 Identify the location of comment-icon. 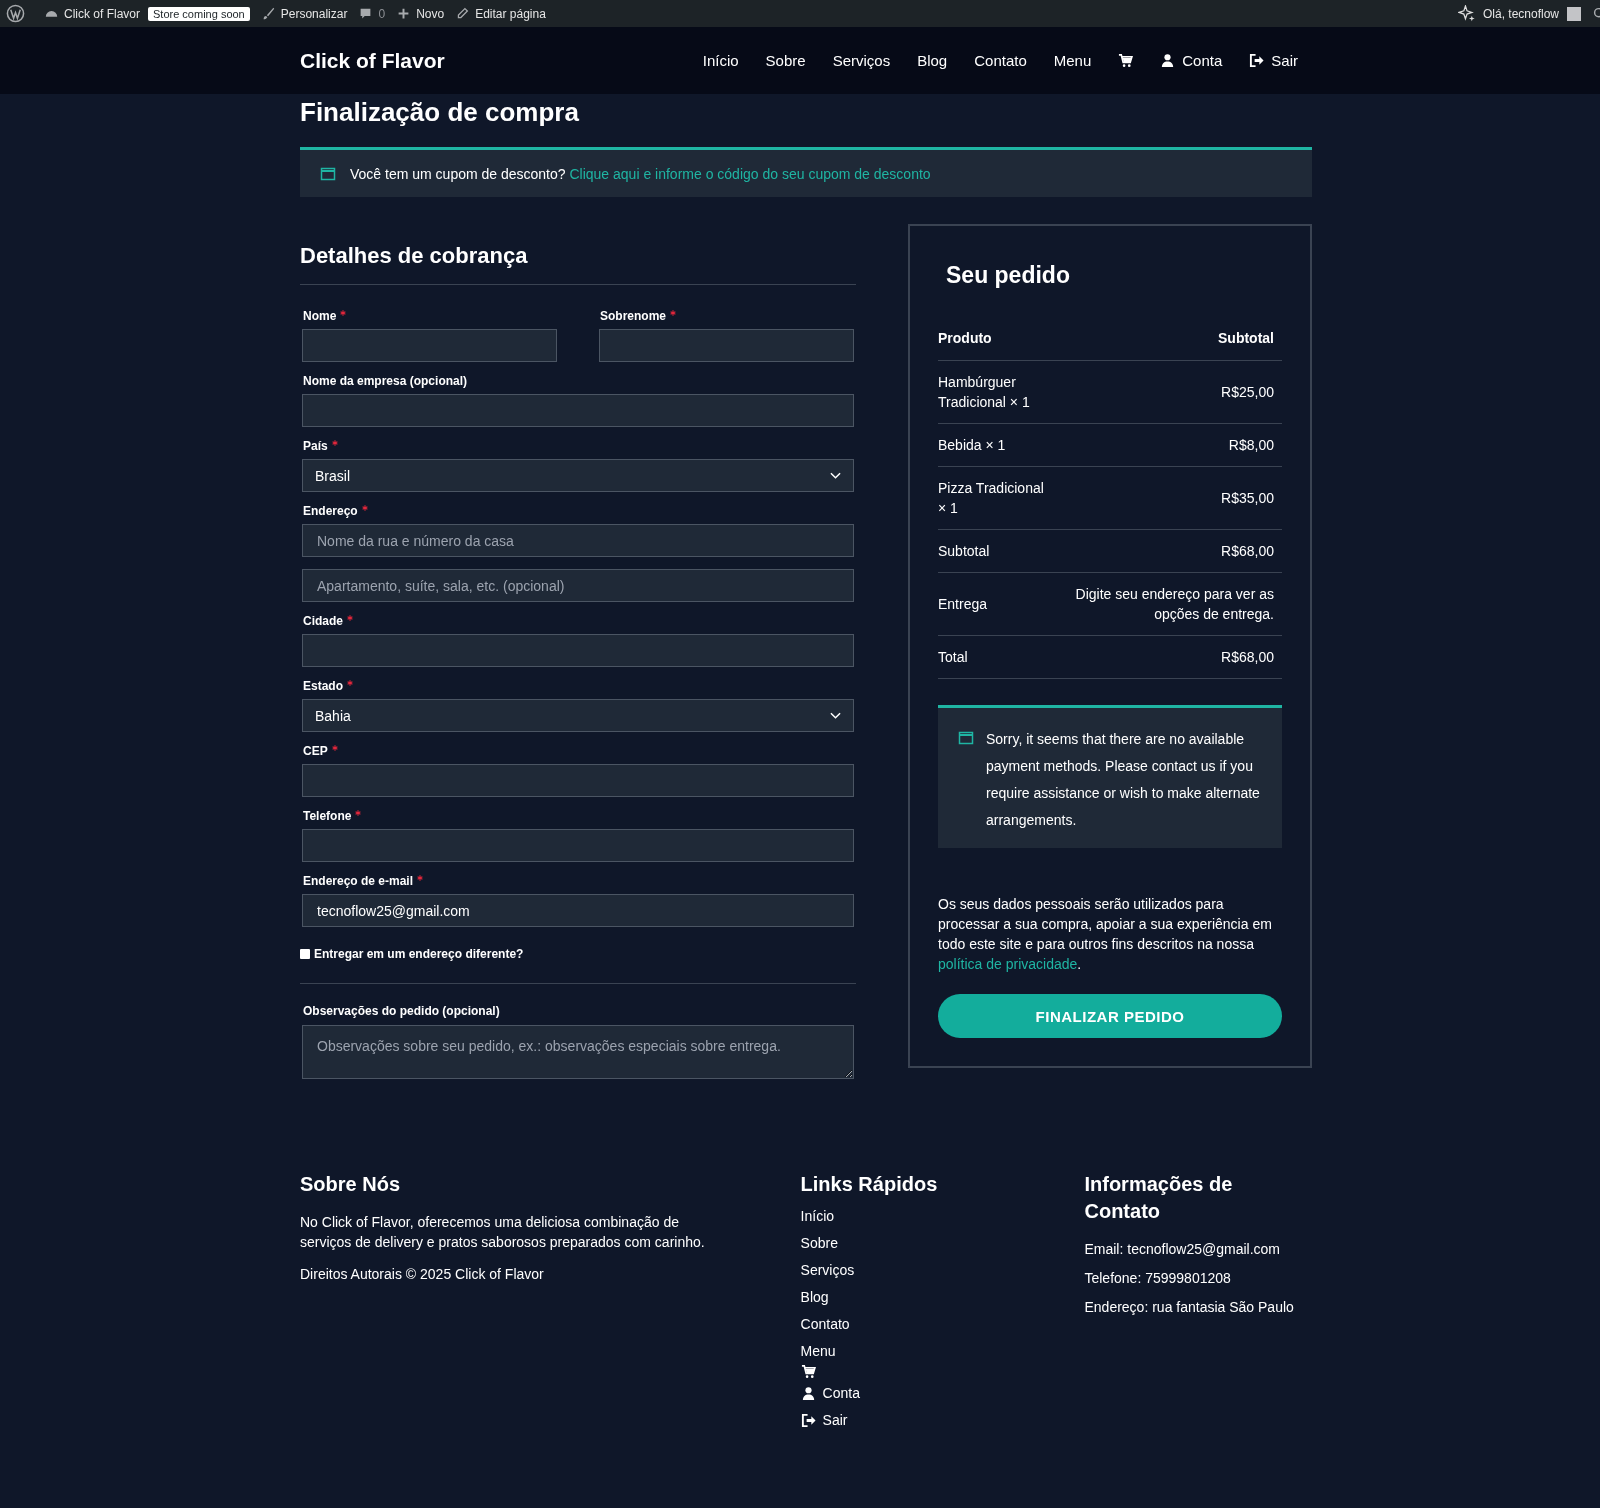
(366, 13).